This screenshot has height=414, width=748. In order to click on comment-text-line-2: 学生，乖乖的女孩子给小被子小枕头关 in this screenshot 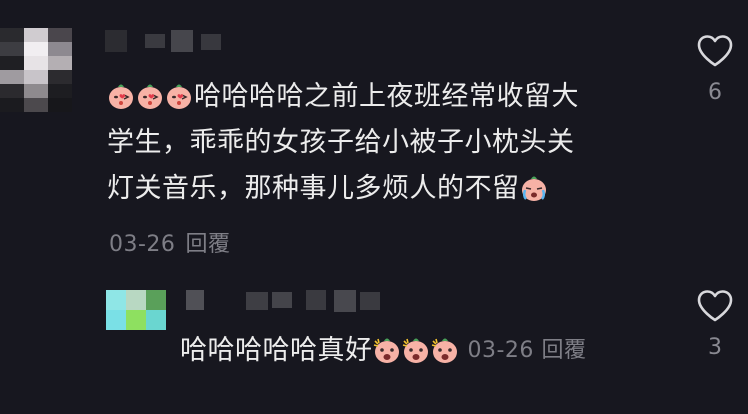, I will do `click(341, 142)`.